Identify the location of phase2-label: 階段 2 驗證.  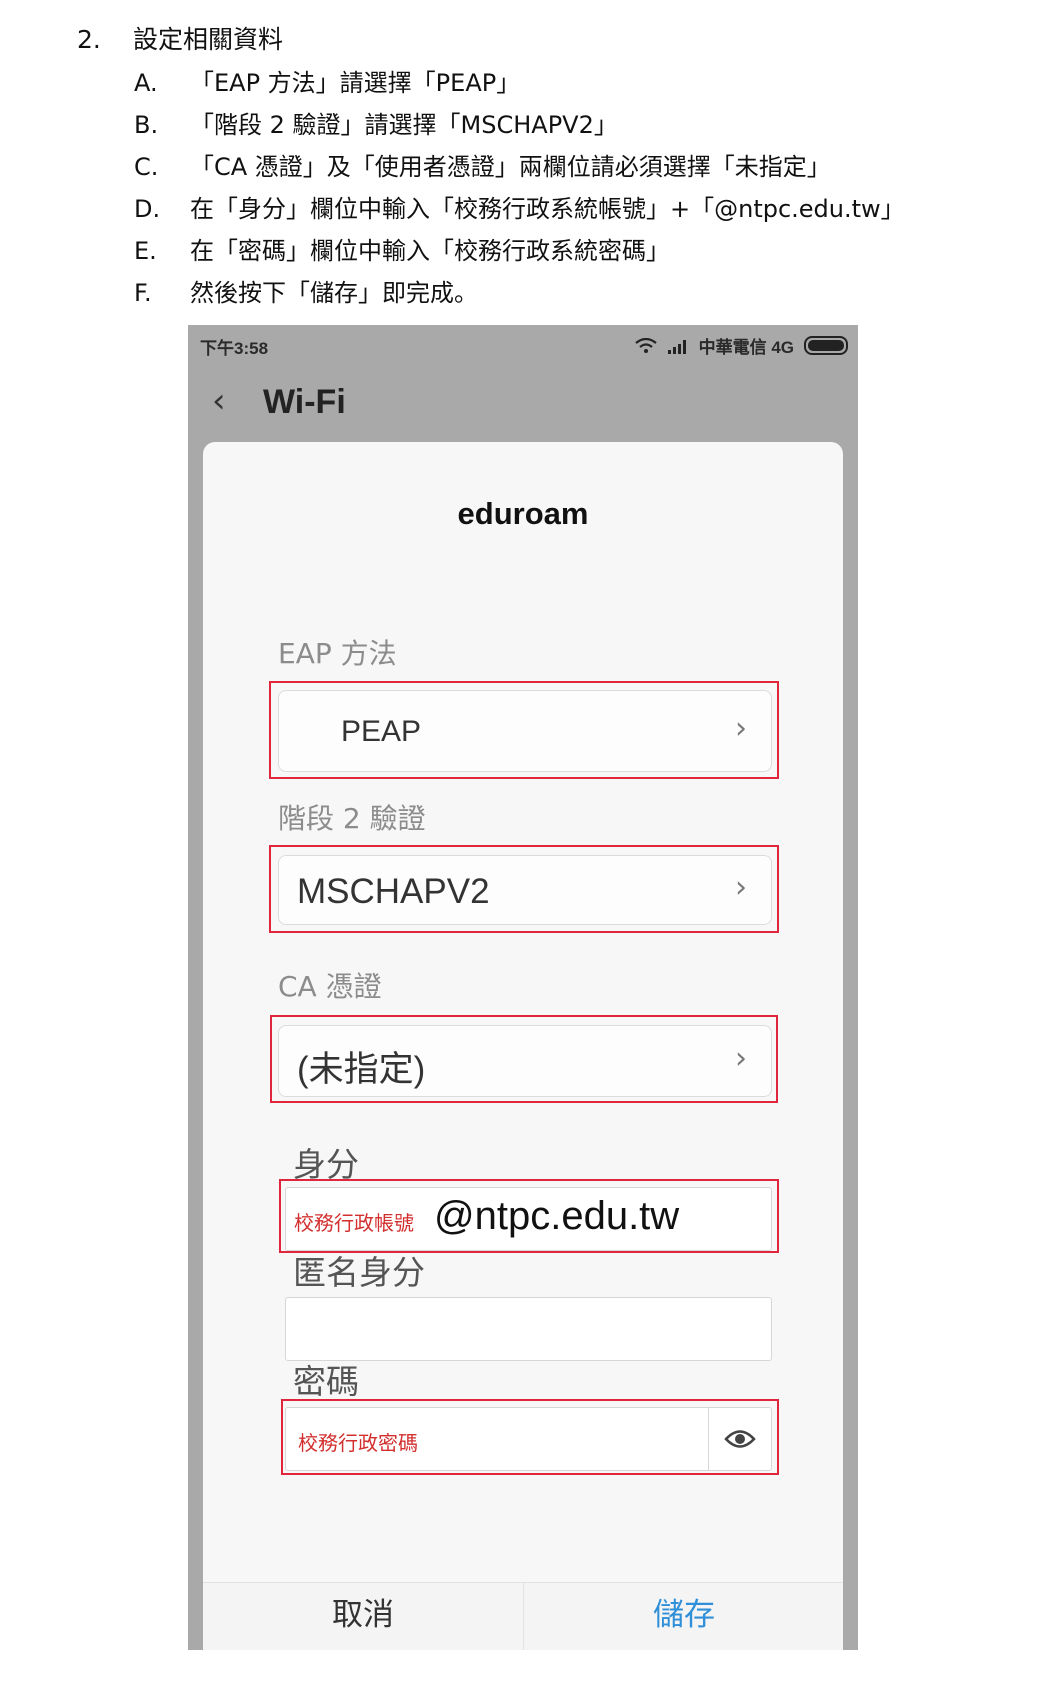
(352, 818).